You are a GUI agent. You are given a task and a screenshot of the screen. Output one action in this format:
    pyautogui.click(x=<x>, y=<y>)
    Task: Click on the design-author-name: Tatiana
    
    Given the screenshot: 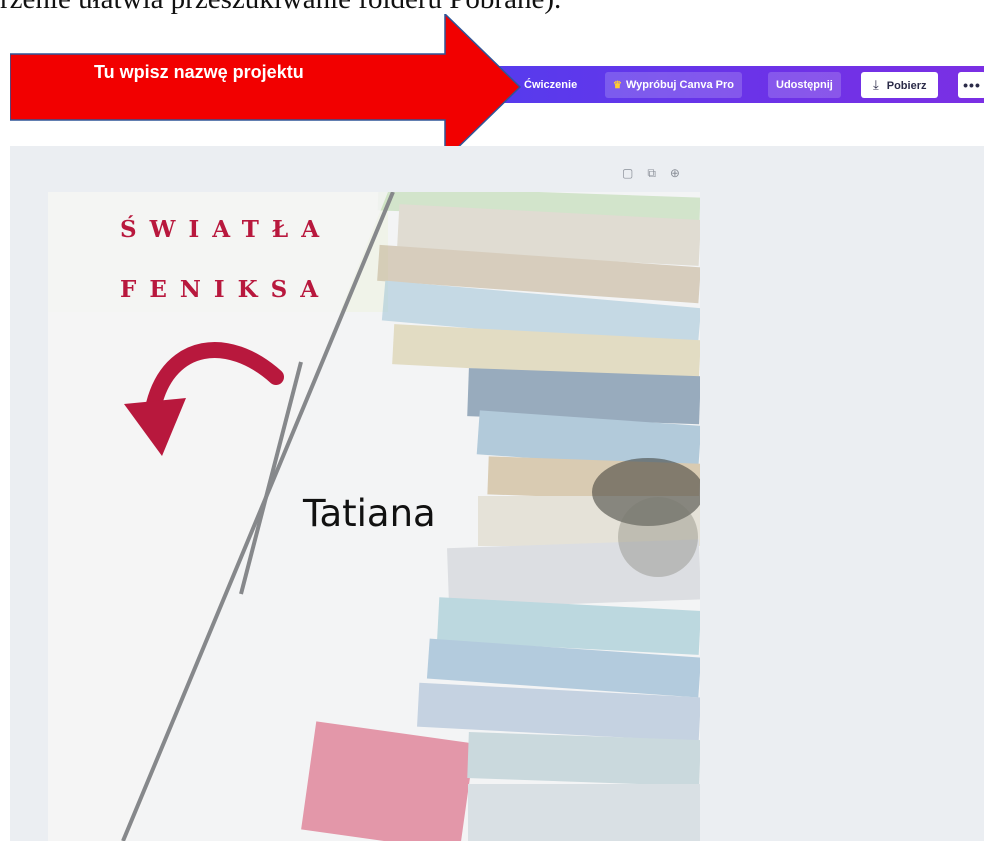 What is the action you would take?
    pyautogui.click(x=369, y=513)
    